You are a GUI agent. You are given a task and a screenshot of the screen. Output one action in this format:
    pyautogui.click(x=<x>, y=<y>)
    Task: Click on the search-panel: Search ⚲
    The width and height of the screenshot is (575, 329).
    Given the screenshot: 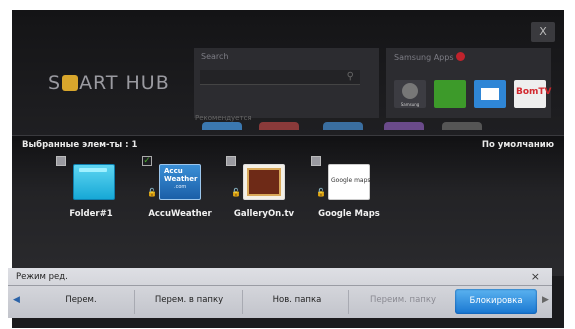 What is the action you would take?
    pyautogui.click(x=286, y=83)
    